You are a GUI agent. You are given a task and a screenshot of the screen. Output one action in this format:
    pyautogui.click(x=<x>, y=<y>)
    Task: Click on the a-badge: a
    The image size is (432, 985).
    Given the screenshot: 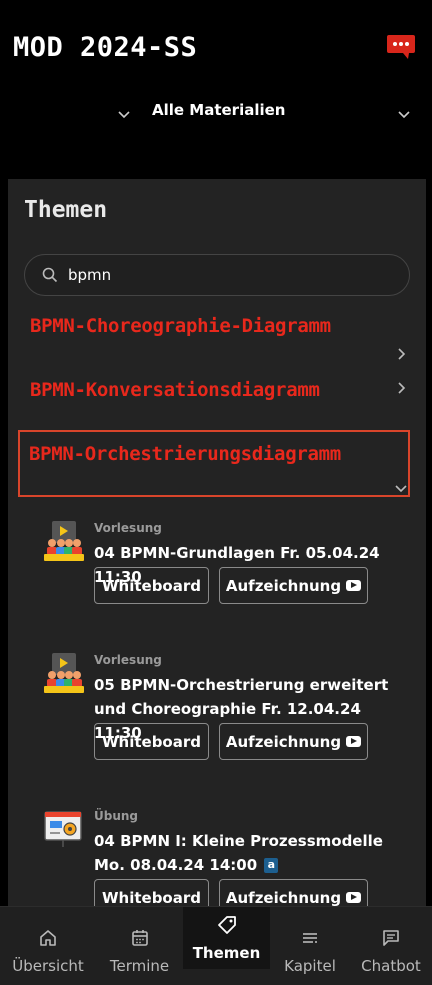 What is the action you would take?
    pyautogui.click(x=271, y=865)
    